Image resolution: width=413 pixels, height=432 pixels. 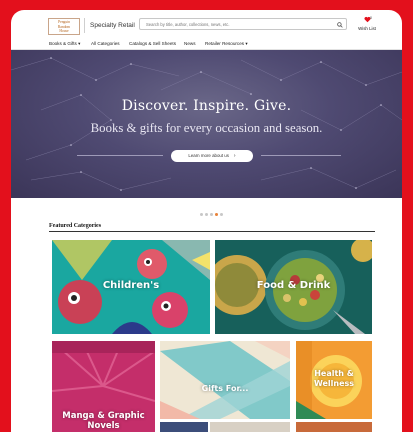 What do you see at coordinates (238, 24) in the screenshot?
I see `search-input` at bounding box center [238, 24].